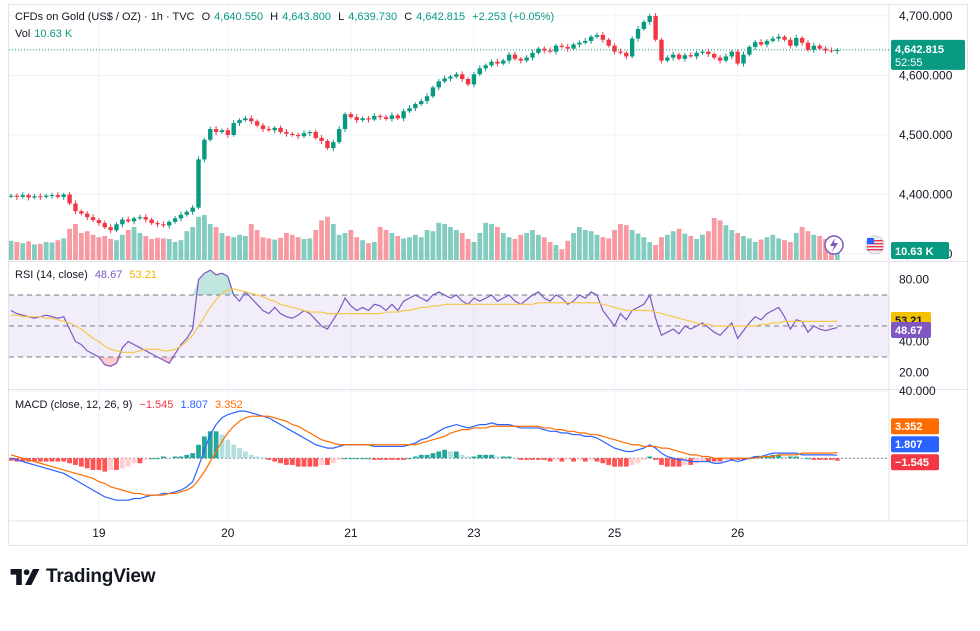  Describe the element at coordinates (373, 17) in the screenshot. I see `low-value: 4,639.730` at that location.